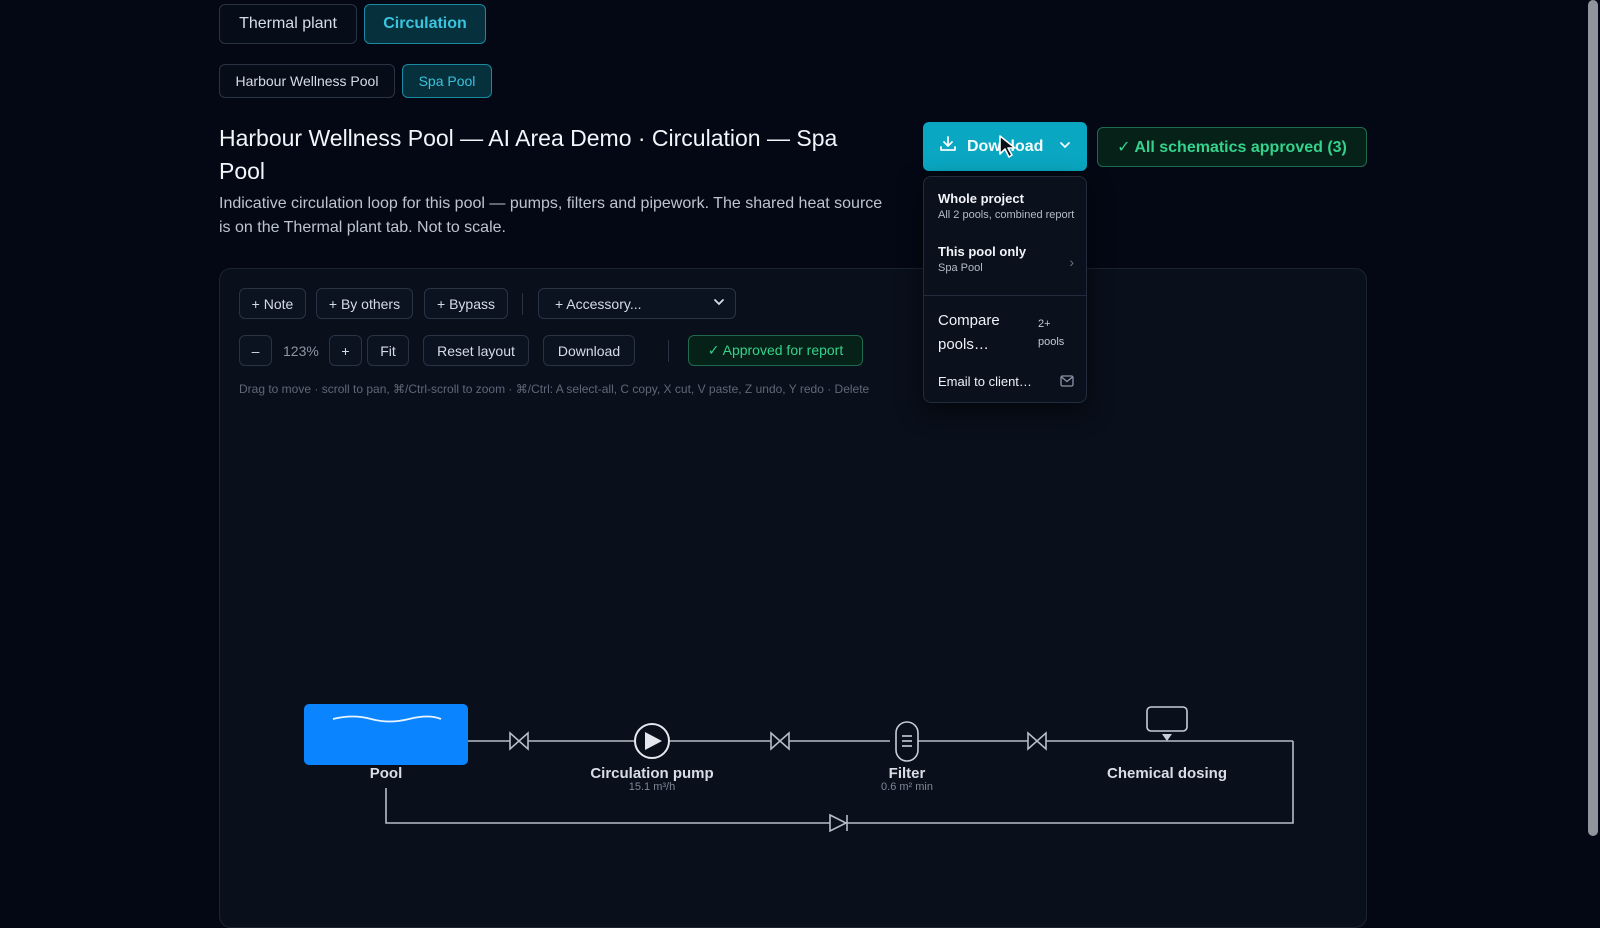 The image size is (1600, 928). What do you see at coordinates (981, 198) in the screenshot?
I see `menu-item-title: Whole project` at bounding box center [981, 198].